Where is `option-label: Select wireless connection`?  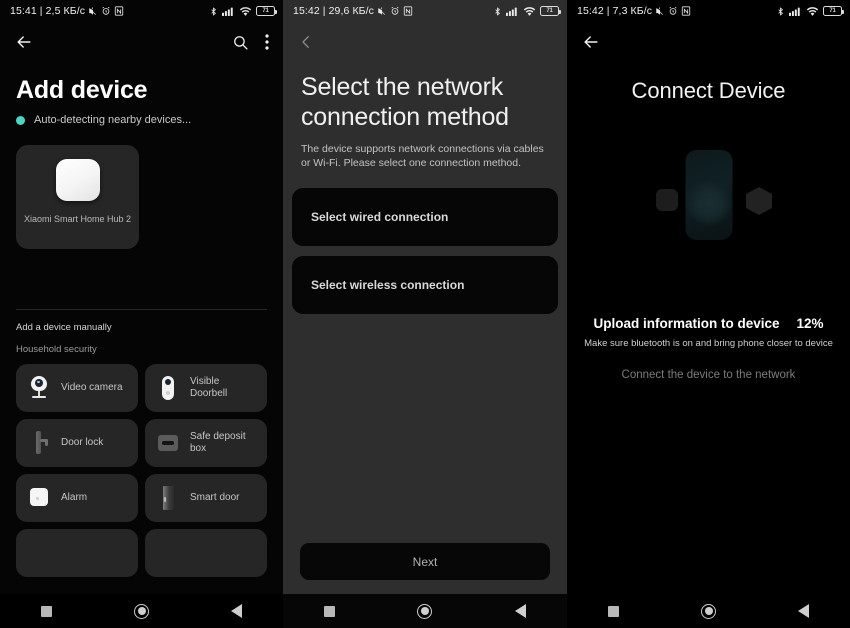
option-label: Select wireless connection is located at coordinates (388, 285).